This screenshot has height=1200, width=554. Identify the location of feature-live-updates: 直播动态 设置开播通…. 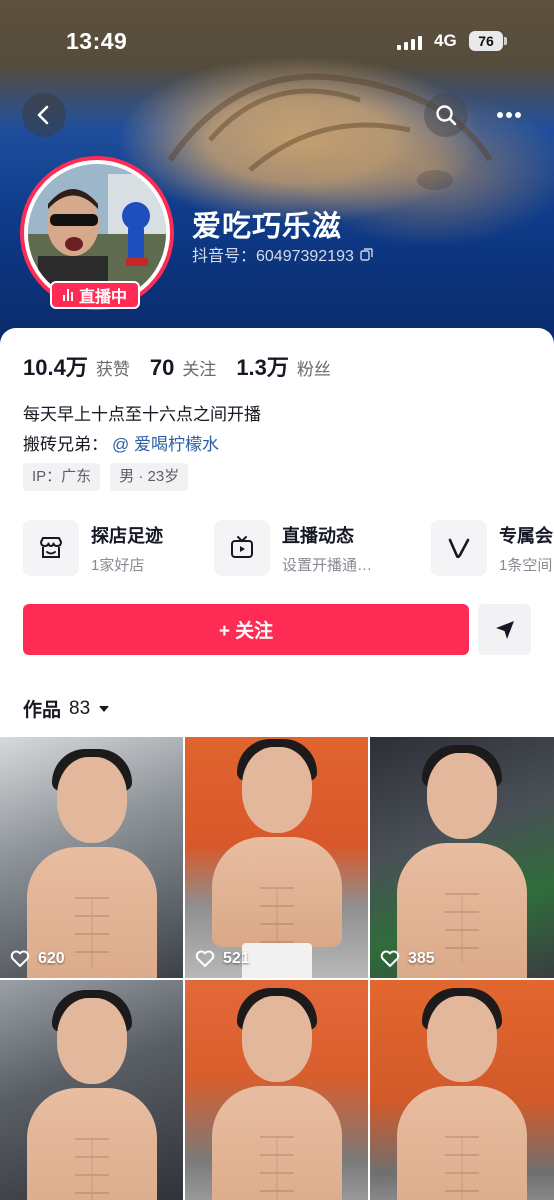
(293, 548).